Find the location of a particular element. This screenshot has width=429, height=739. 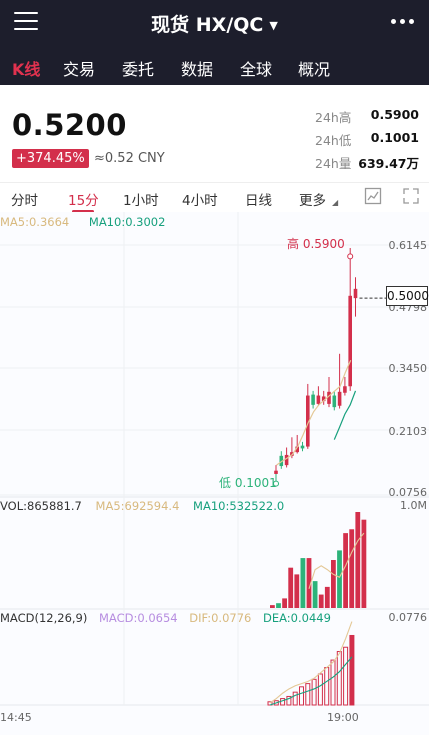

stat-low-label: 24h低 is located at coordinates (333, 140).